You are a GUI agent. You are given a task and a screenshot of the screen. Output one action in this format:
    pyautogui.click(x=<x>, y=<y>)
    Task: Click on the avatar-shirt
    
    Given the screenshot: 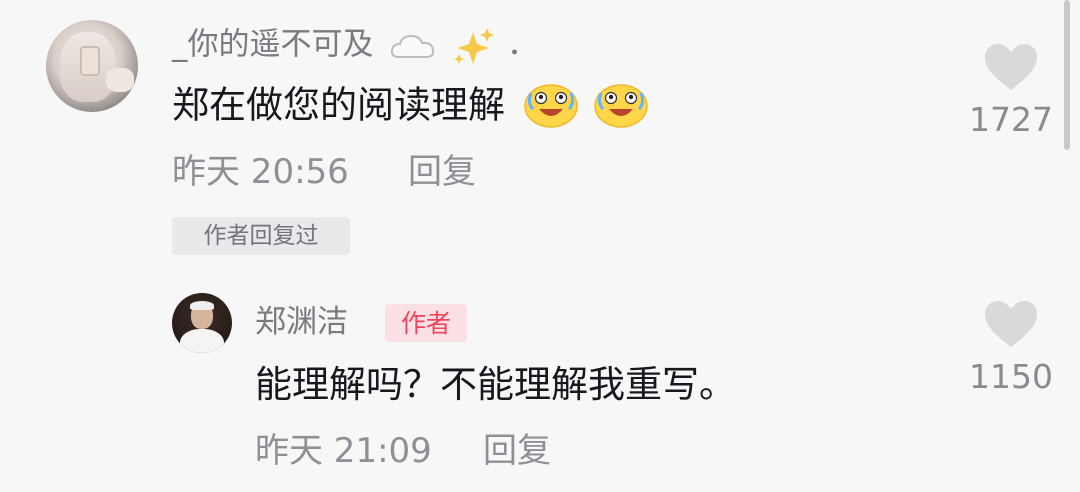 What is the action you would take?
    pyautogui.click(x=202, y=341)
    